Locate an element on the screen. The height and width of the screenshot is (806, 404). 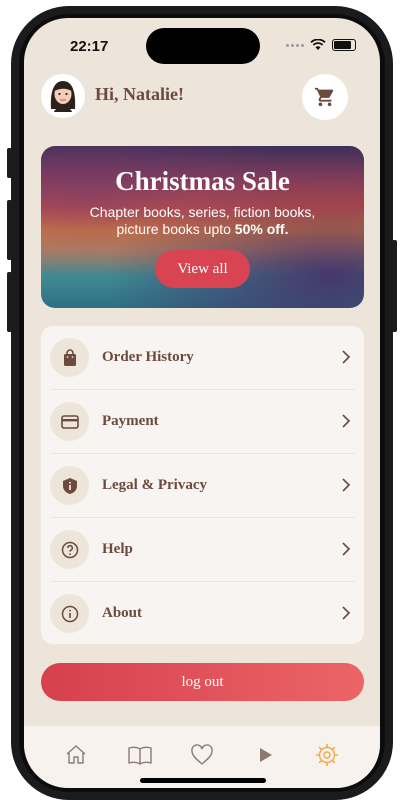
menu-item-order-history: Order History is located at coordinates (202, 358).